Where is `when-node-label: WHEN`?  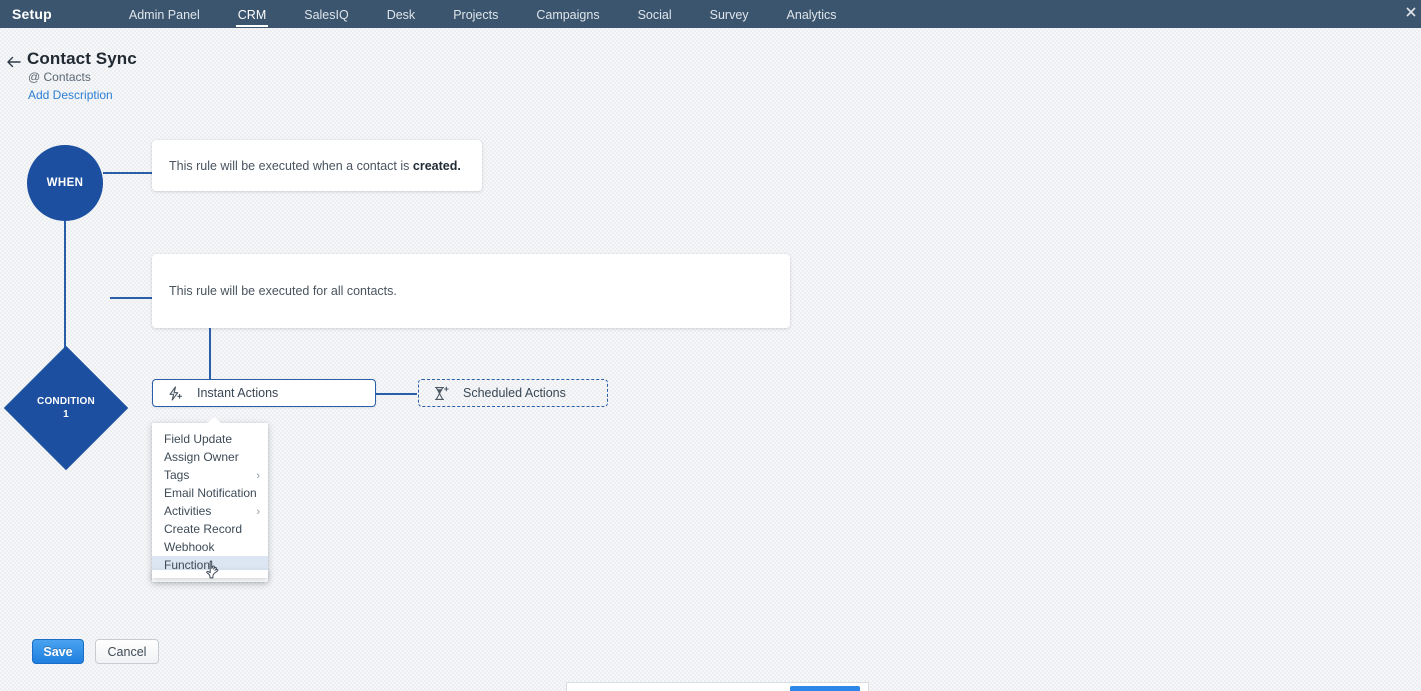 when-node-label: WHEN is located at coordinates (65, 183).